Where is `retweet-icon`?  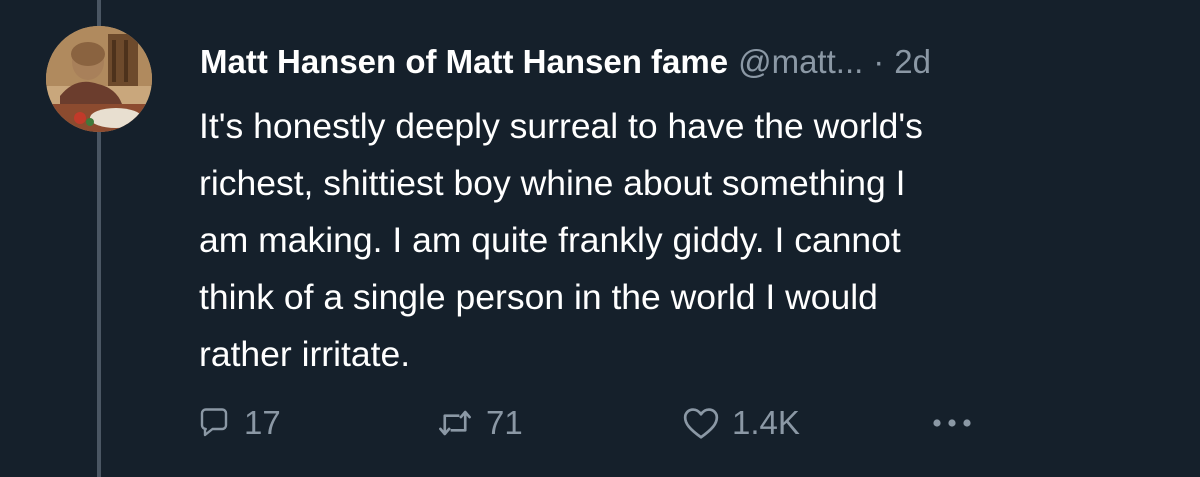 retweet-icon is located at coordinates (455, 423).